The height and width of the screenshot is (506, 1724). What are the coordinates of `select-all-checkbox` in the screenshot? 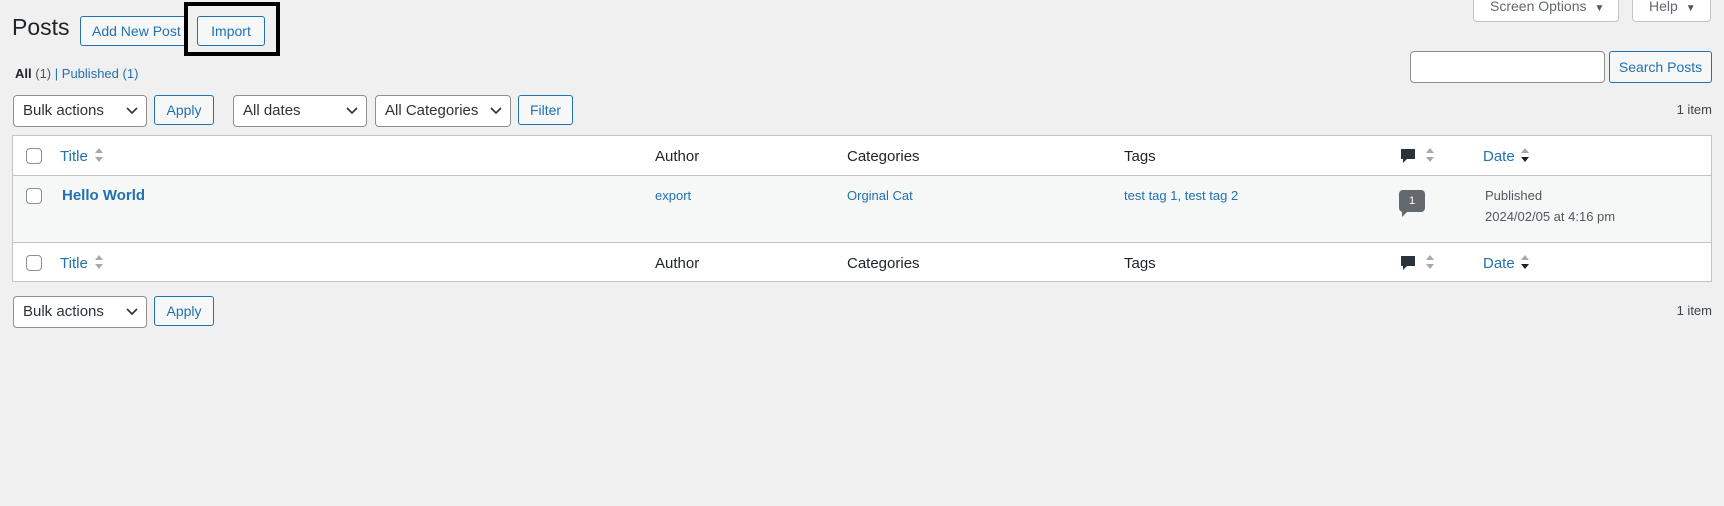 It's located at (34, 156).